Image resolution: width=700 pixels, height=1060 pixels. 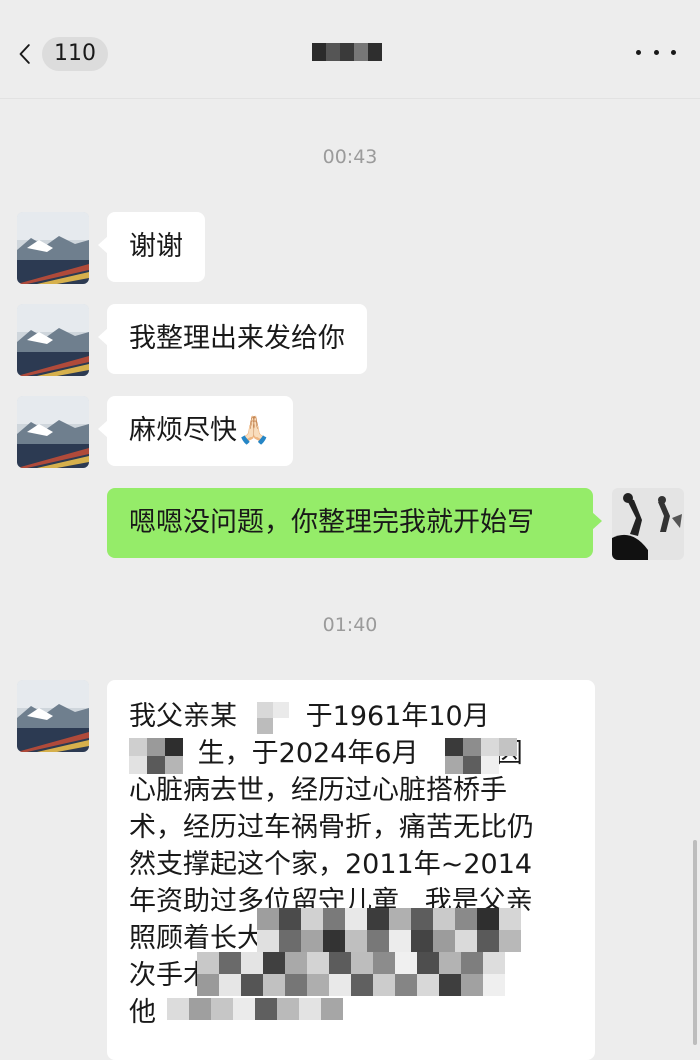 What do you see at coordinates (347, 52) in the screenshot?
I see `chat-title-redacted` at bounding box center [347, 52].